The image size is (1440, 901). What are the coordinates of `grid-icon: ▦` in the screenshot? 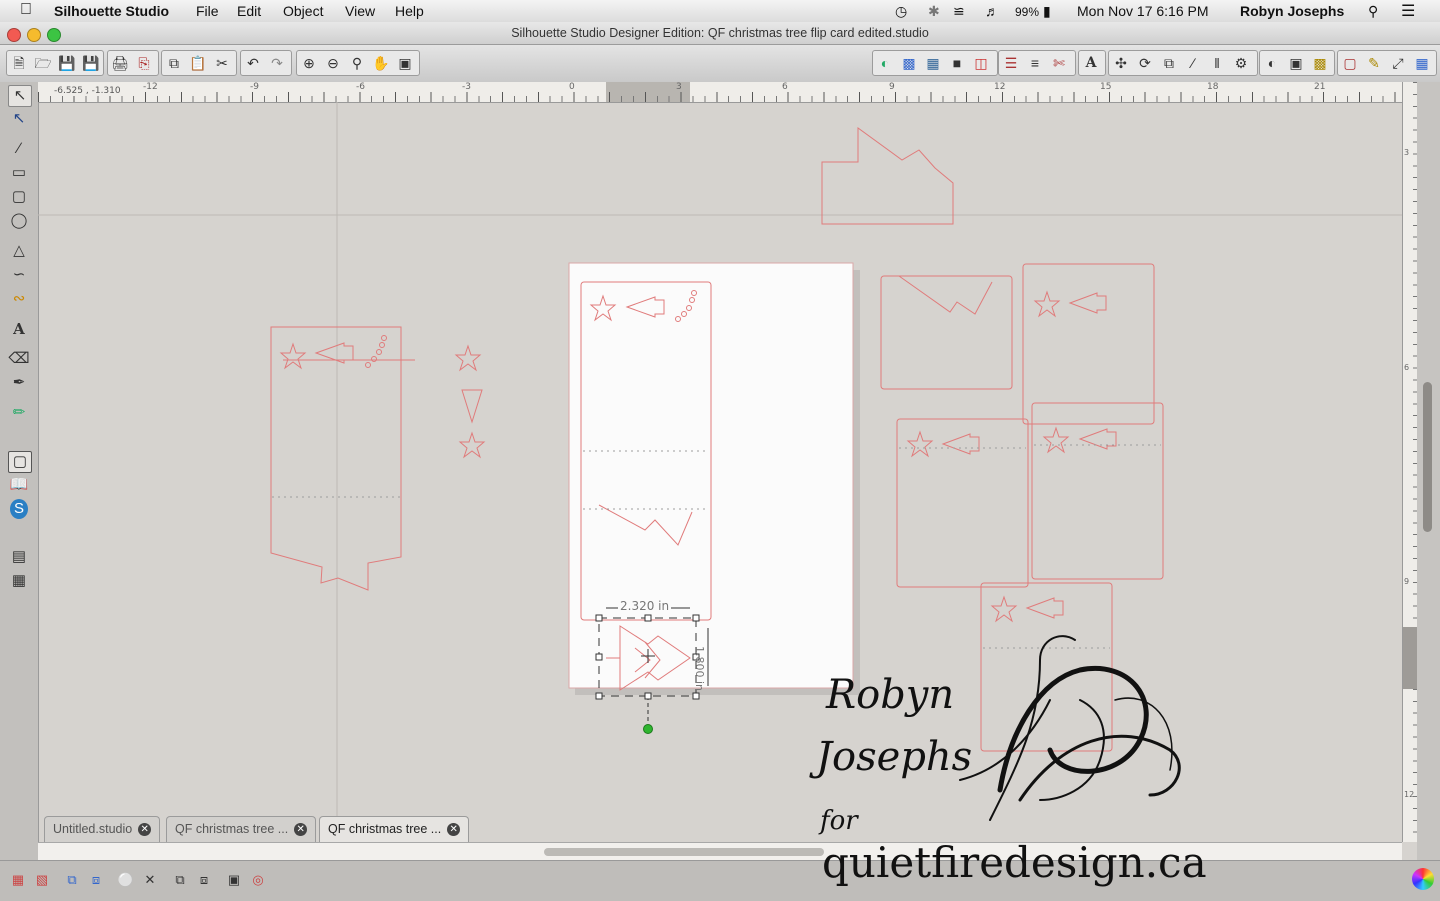 It's located at (1422, 63).